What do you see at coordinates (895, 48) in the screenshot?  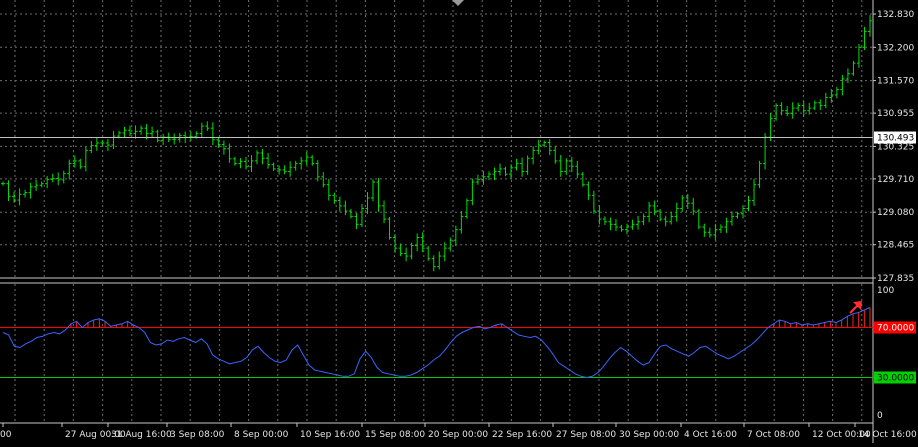 I see `price-tick-label: 132.200` at bounding box center [895, 48].